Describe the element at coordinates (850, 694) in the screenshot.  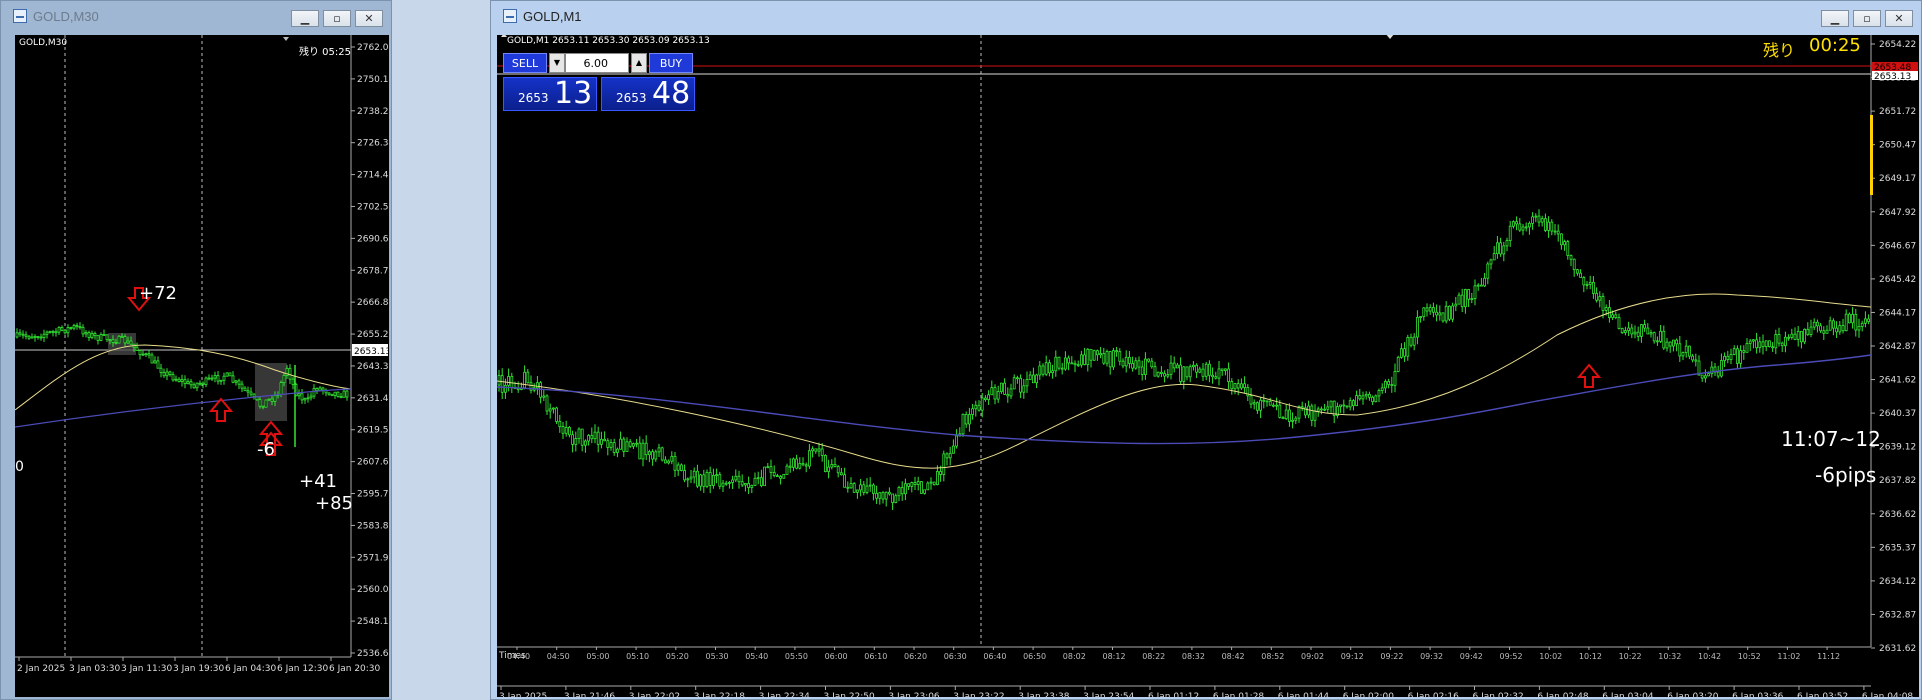
I see `date-tick-label: 3 Jan 22:50` at that location.